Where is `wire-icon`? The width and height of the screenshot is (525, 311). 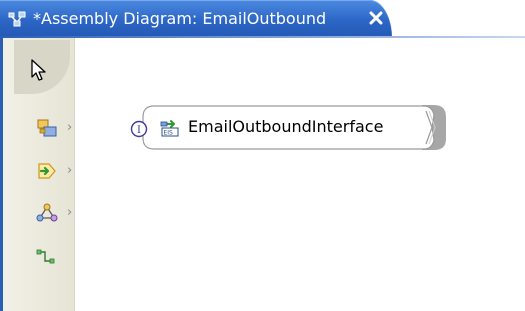 wire-icon is located at coordinates (45, 256).